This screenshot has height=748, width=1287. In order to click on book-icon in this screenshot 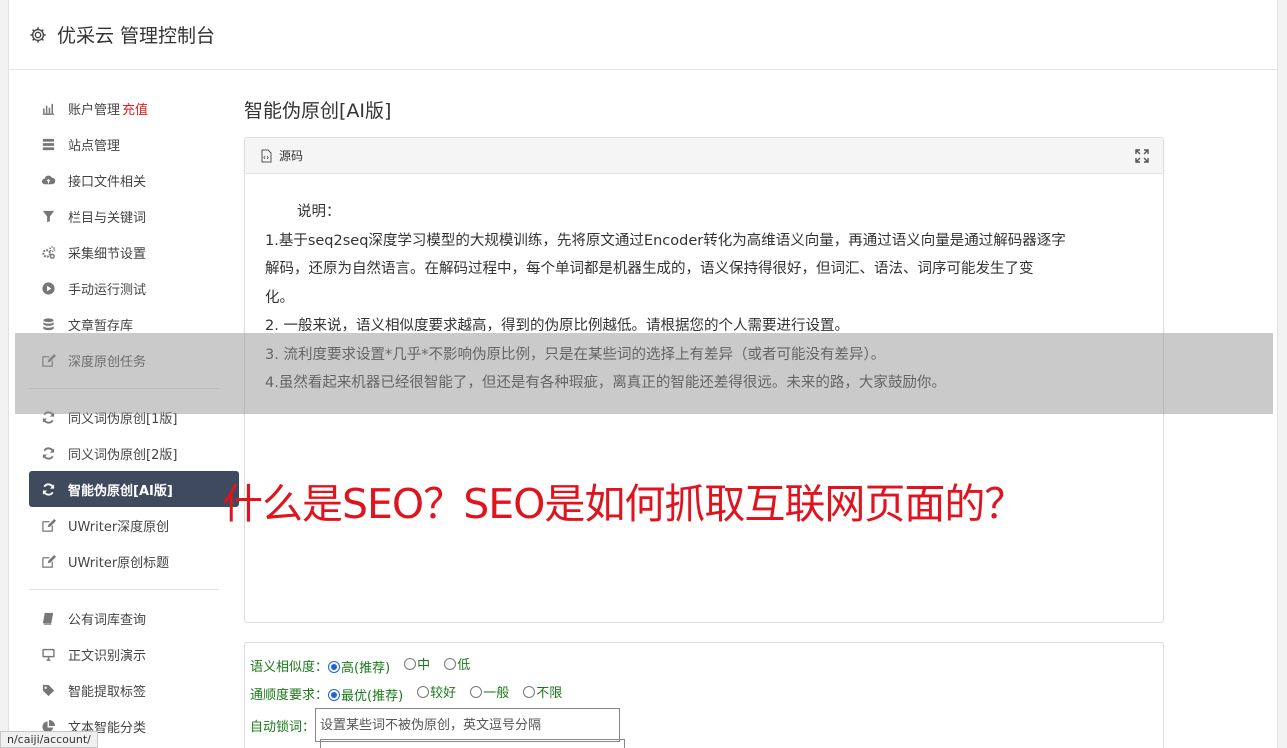, I will do `click(48, 618)`.